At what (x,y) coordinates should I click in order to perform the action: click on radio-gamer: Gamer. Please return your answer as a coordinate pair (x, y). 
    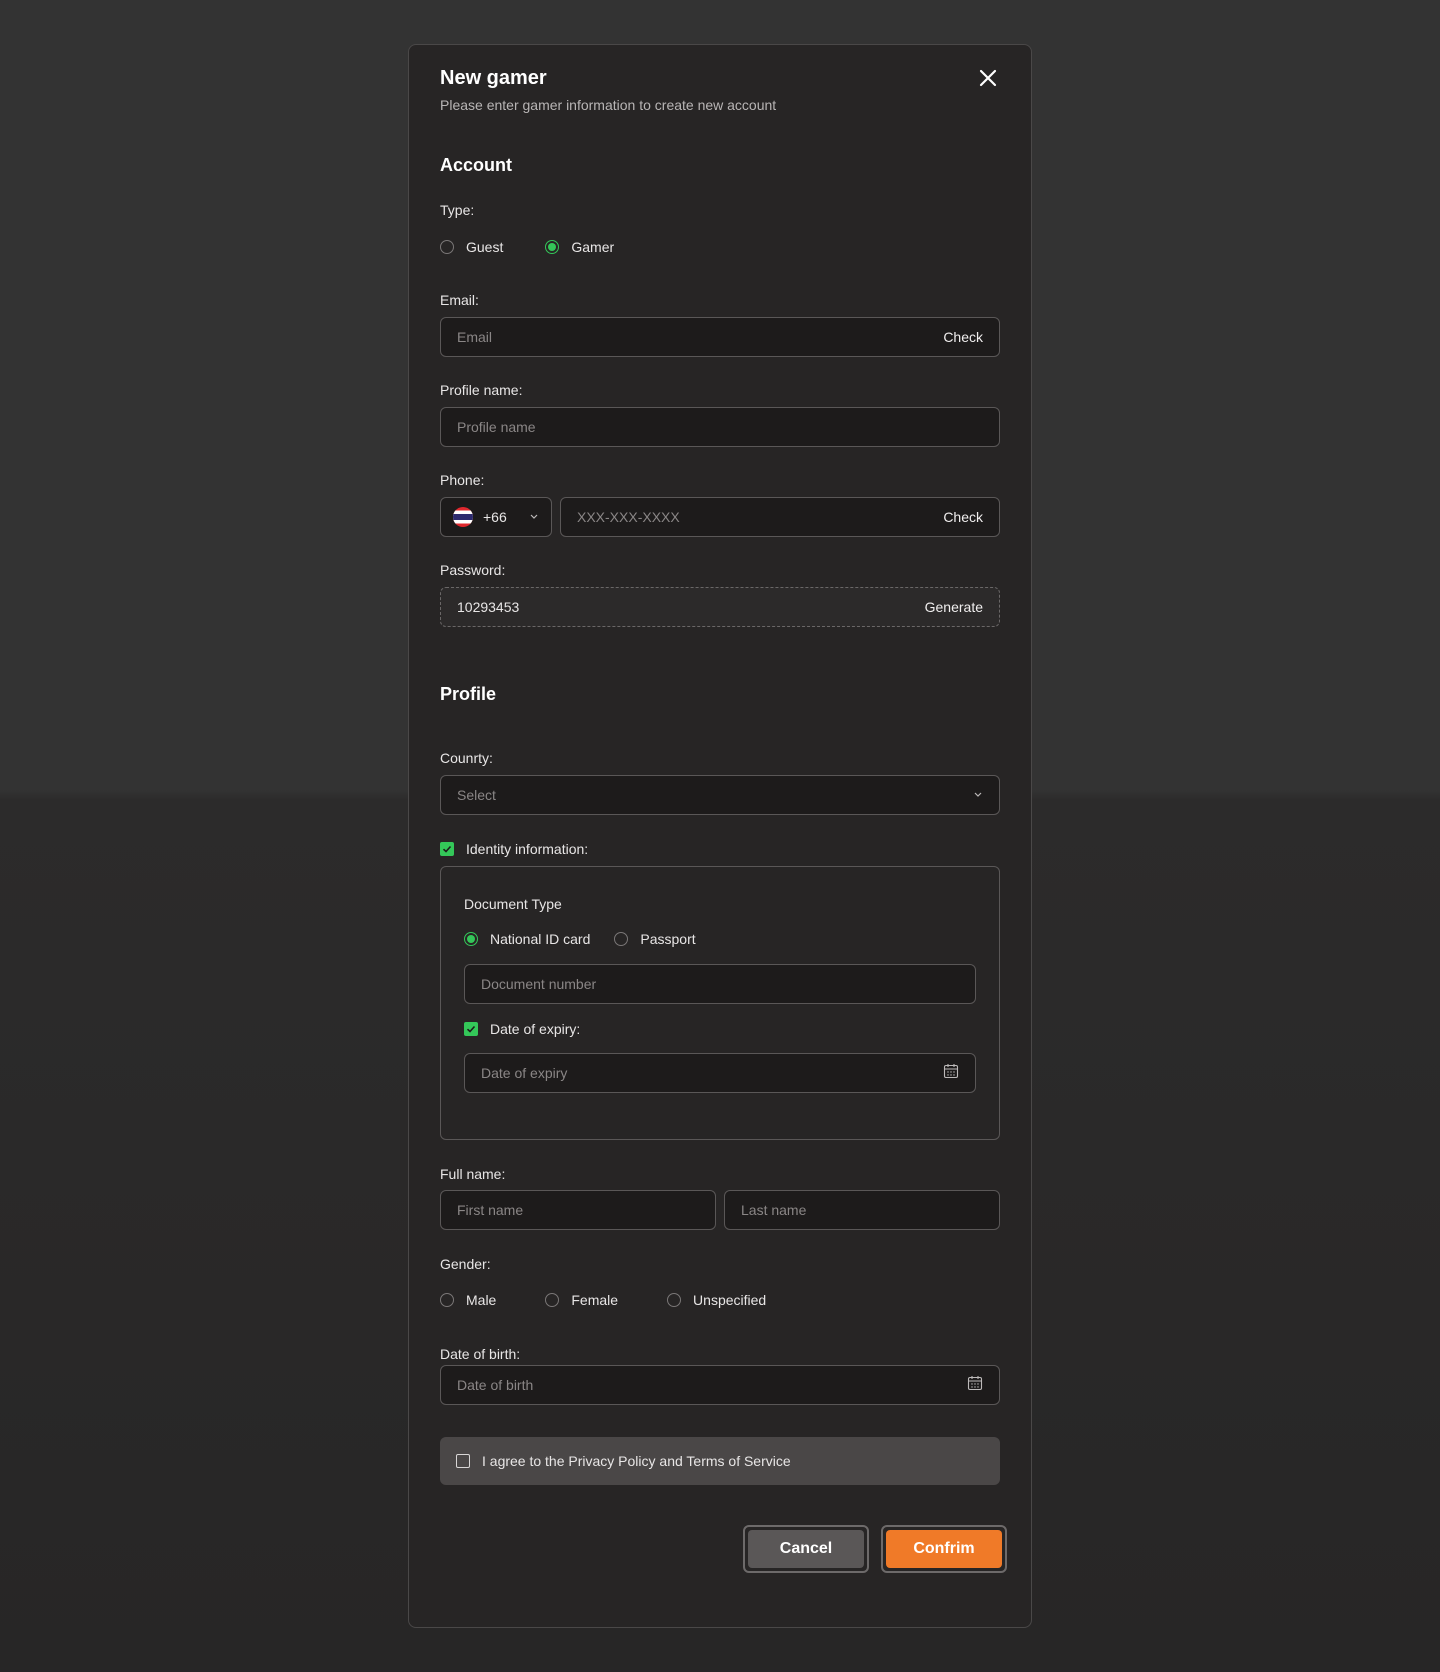
    Looking at the image, I should click on (579, 247).